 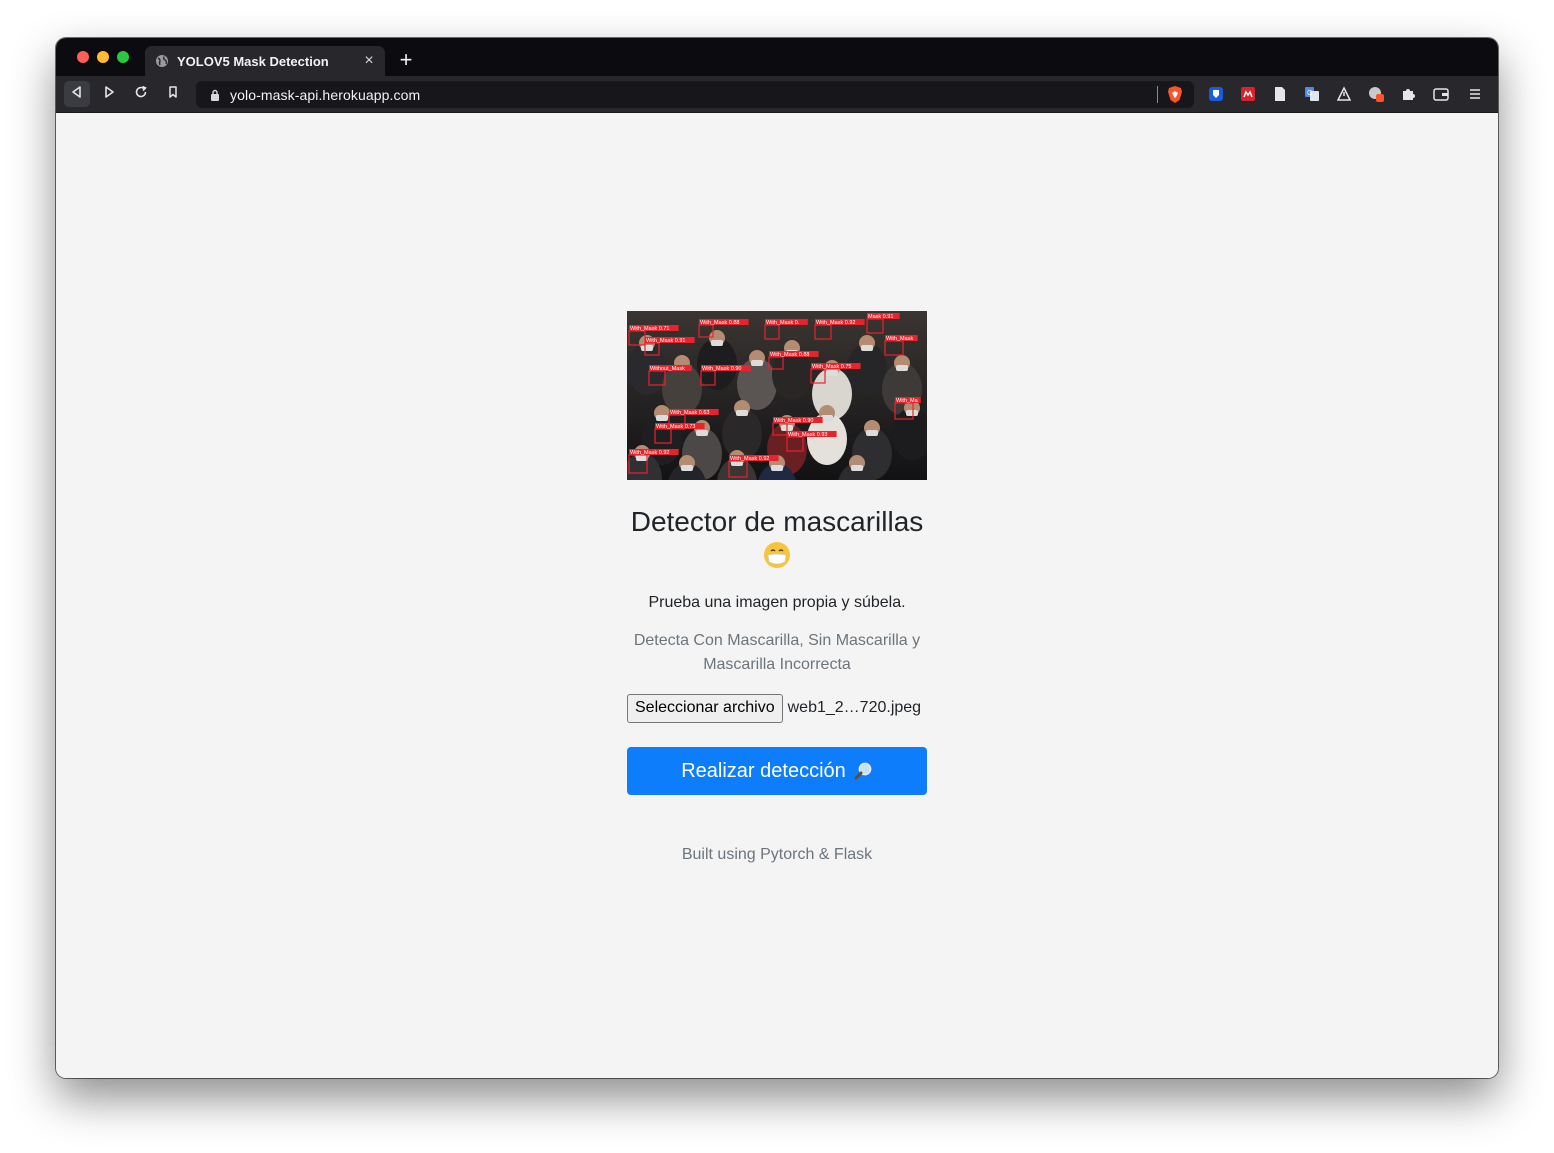 I want to click on forward-icon, so click(x=109, y=94).